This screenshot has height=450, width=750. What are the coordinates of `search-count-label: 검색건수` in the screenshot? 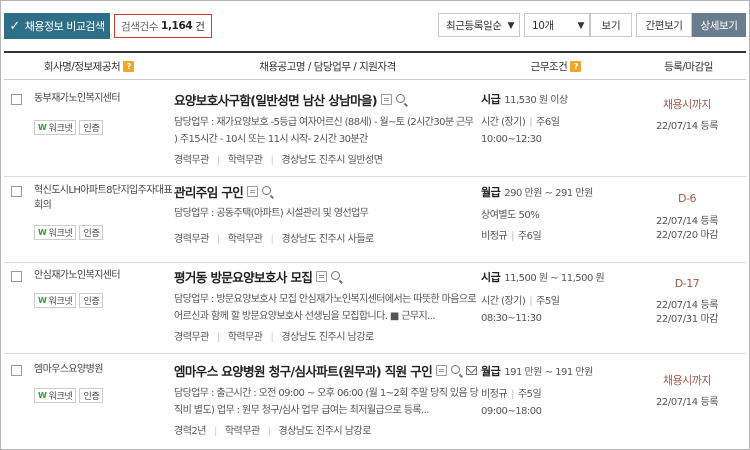 It's located at (140, 26).